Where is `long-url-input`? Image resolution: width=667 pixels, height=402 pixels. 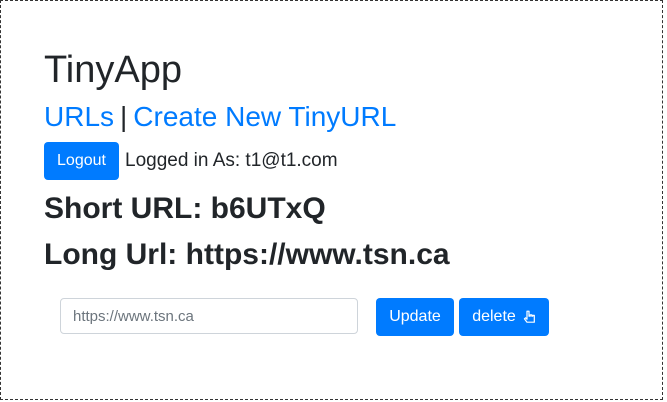
long-url-input is located at coordinates (209, 316).